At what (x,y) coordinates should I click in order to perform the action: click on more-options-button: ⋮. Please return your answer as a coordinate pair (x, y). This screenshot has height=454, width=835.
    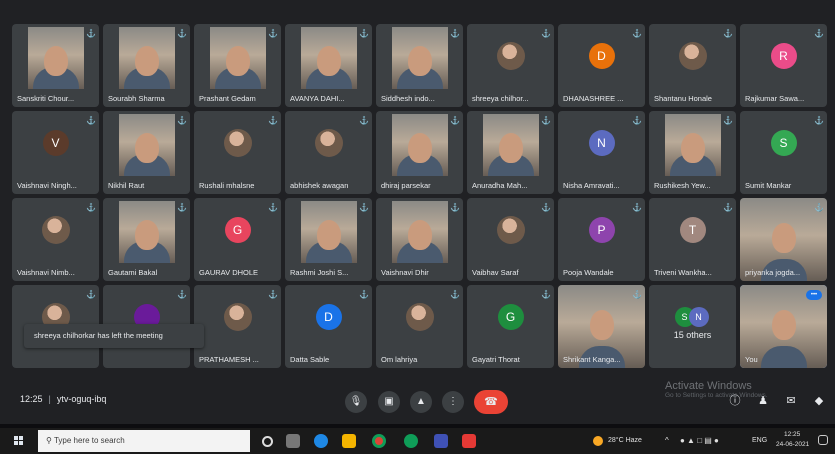
    Looking at the image, I should click on (453, 402).